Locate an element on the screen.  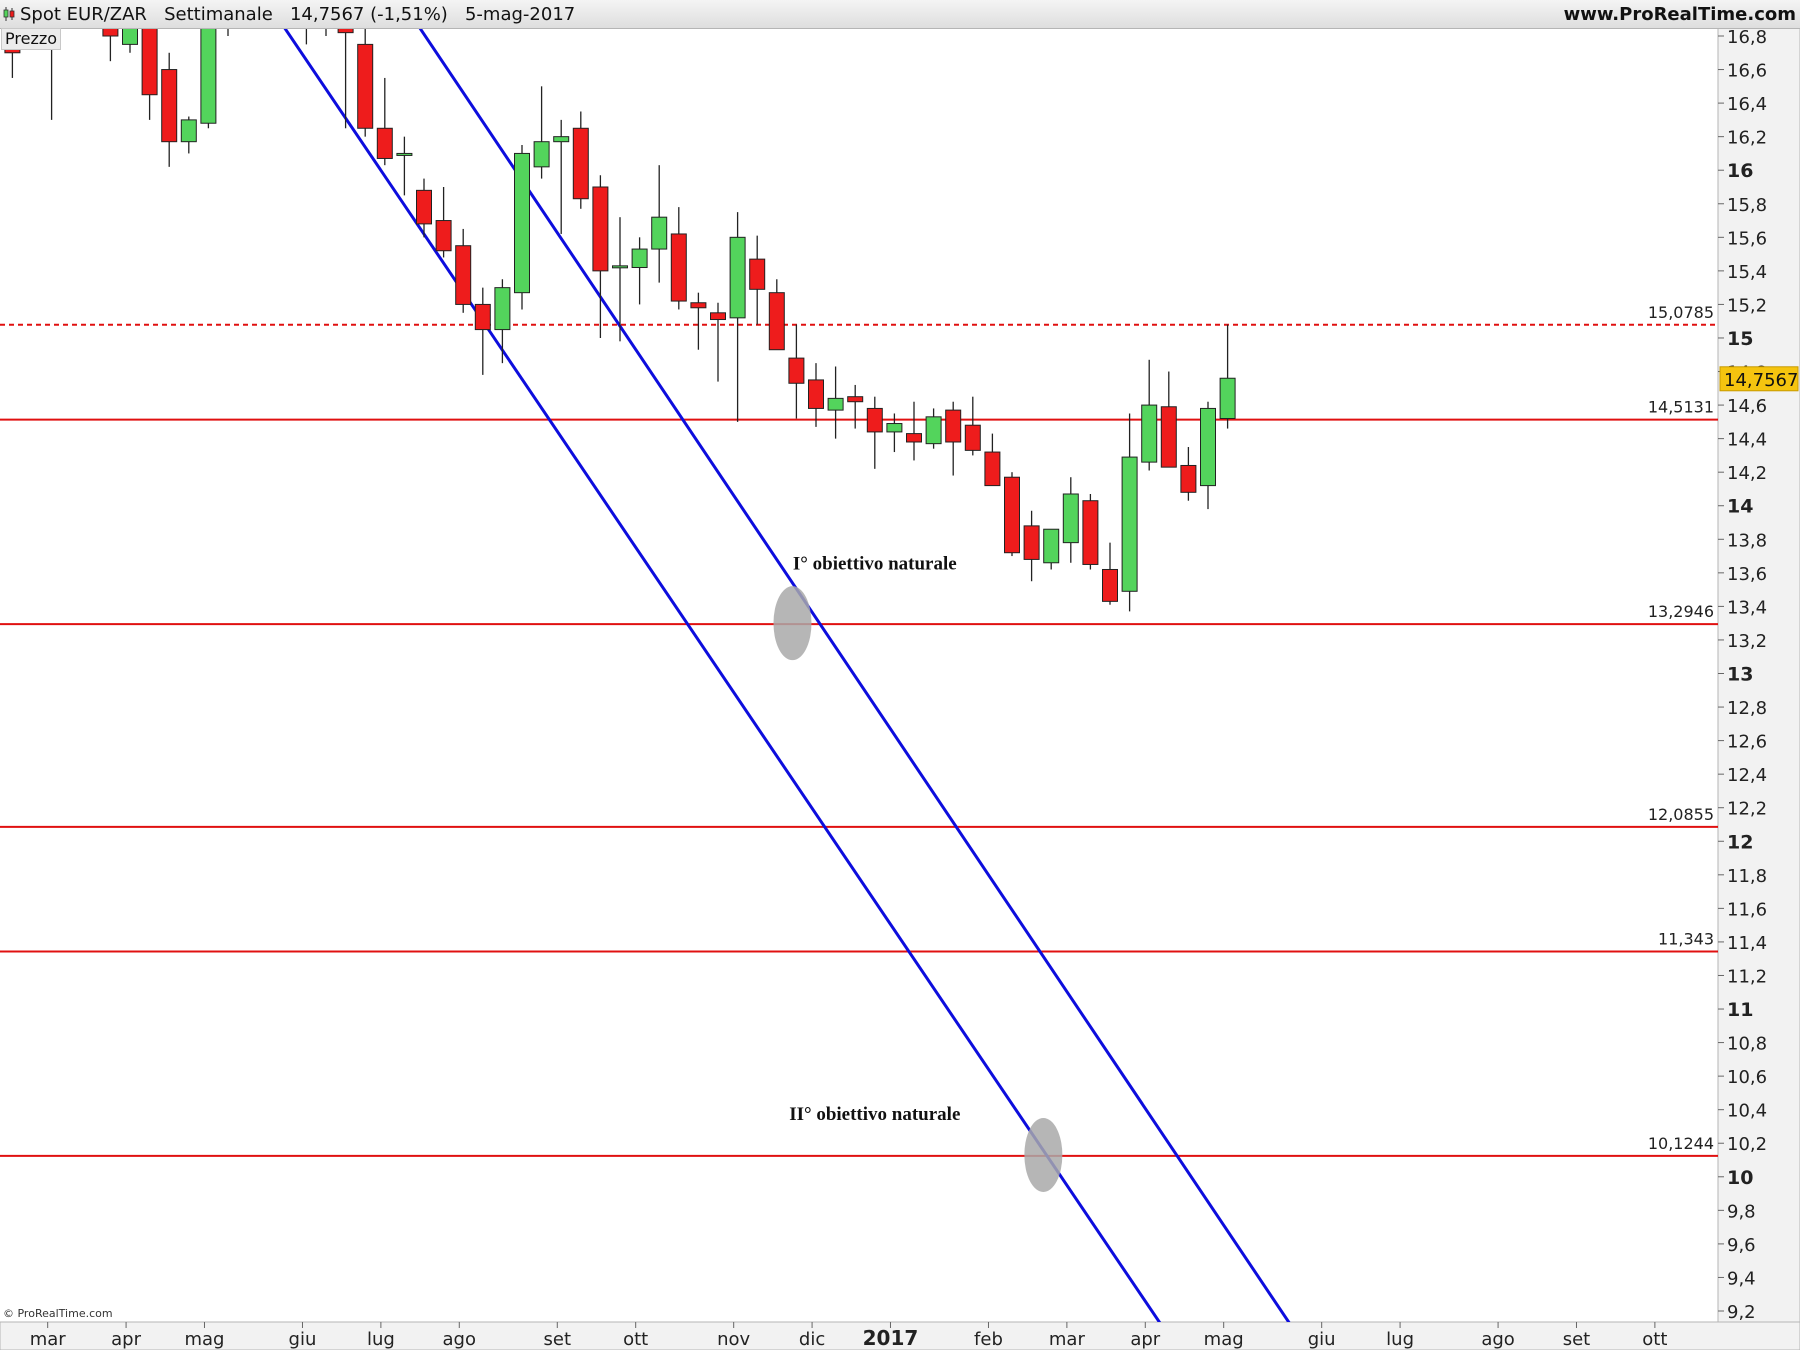
y-tick-label: 16,6 is located at coordinates (1747, 71).